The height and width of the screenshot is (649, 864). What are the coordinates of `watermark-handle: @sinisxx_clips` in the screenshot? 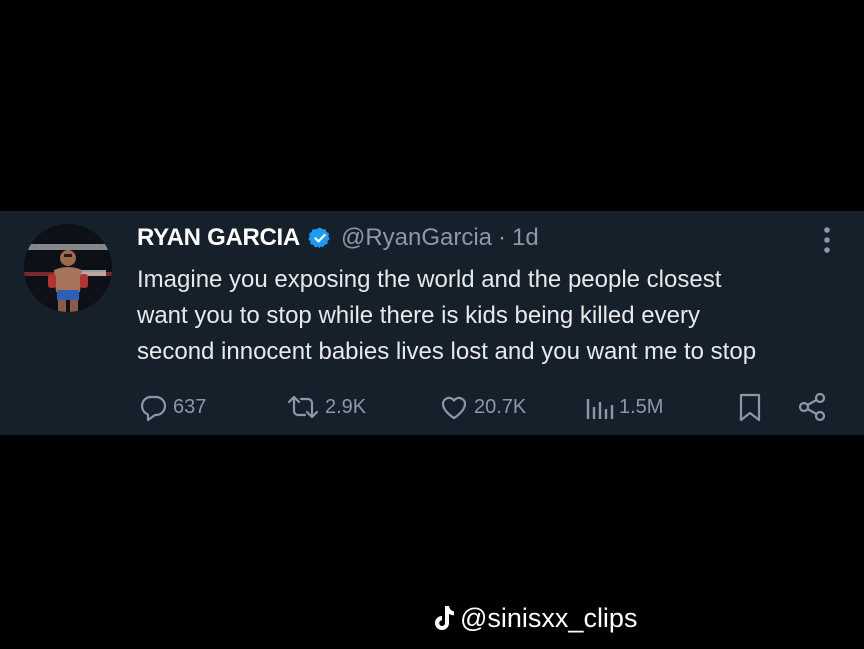 It's located at (549, 617).